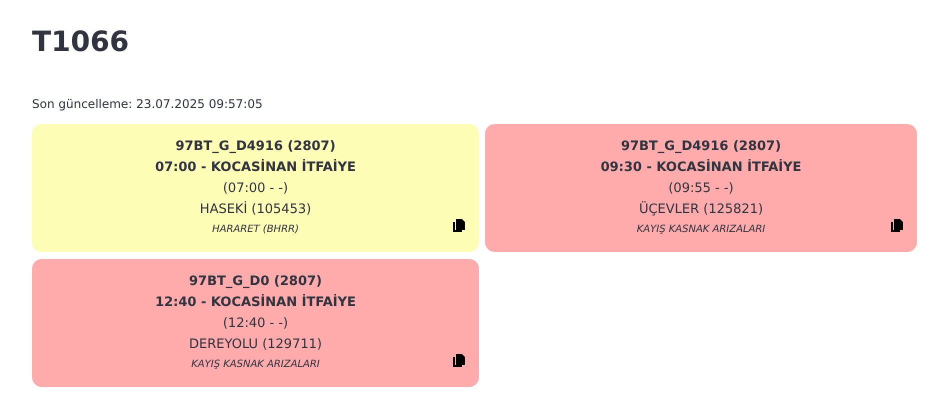 The width and height of the screenshot is (951, 400). What do you see at coordinates (148, 104) in the screenshot?
I see `last-update-text: Son güncelleme: 23.07.2025 09:57:05` at bounding box center [148, 104].